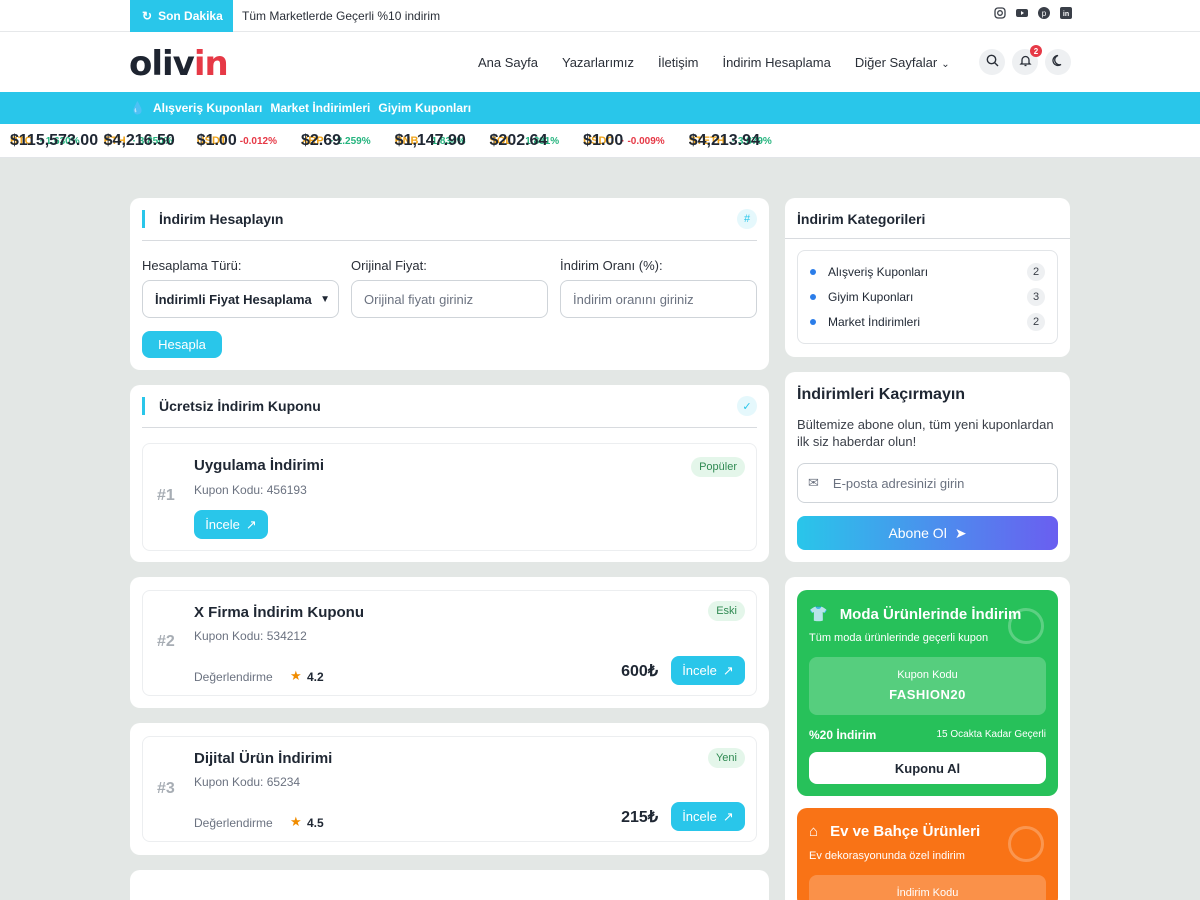 Image resolution: width=1200 pixels, height=900 pixels. What do you see at coordinates (1033, 13) in the screenshot?
I see `social-links: p in` at bounding box center [1033, 13].